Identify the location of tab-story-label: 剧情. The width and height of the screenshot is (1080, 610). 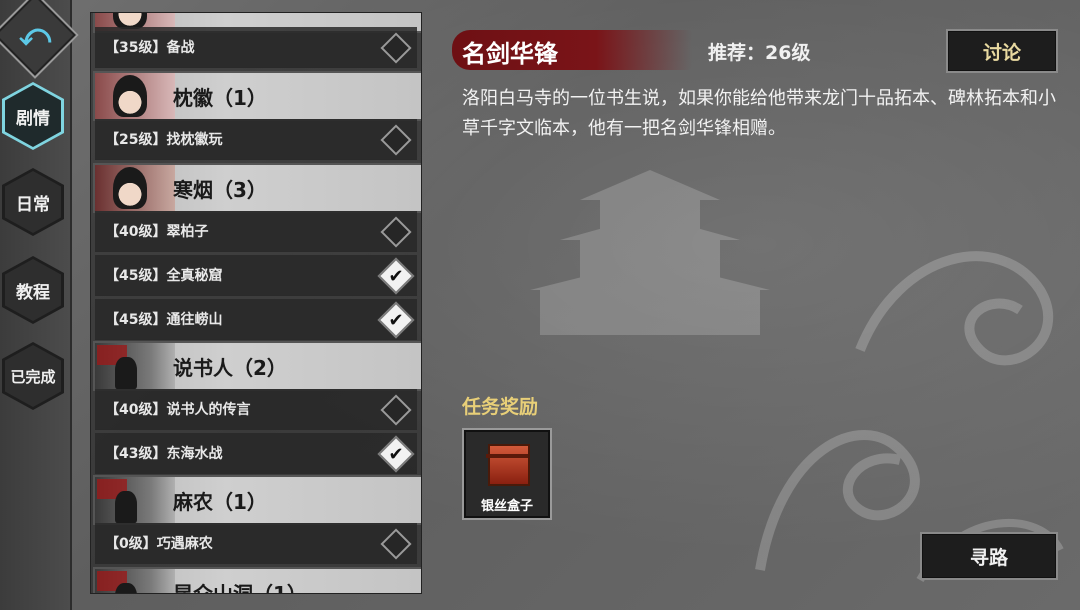
(33, 116).